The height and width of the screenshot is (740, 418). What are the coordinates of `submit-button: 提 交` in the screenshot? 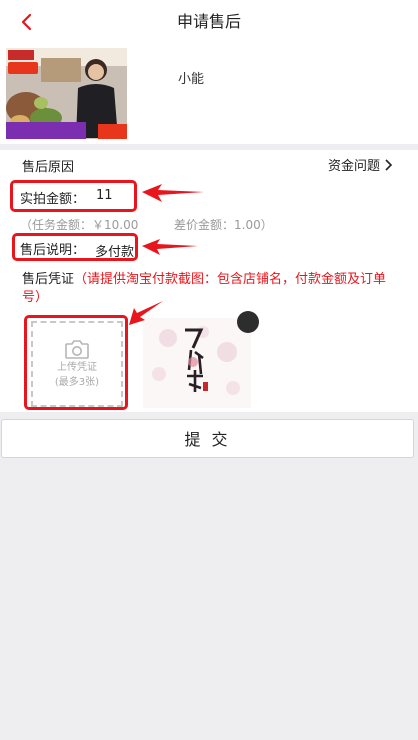 It's located at (207, 438).